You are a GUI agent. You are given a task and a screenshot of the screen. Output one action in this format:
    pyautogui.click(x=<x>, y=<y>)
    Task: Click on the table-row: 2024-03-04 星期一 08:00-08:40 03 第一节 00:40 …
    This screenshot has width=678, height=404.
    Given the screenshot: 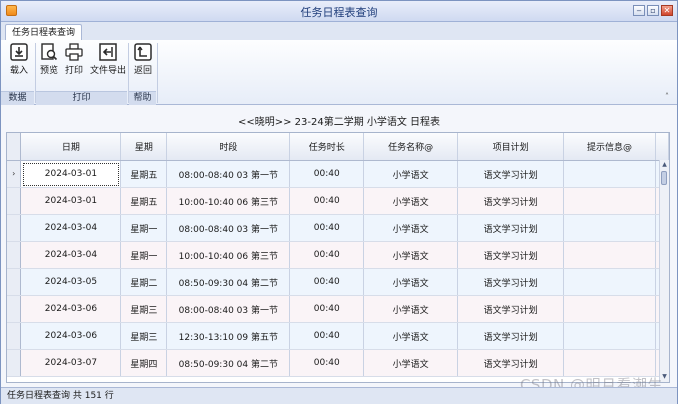 What is the action you would take?
    pyautogui.click(x=338, y=228)
    